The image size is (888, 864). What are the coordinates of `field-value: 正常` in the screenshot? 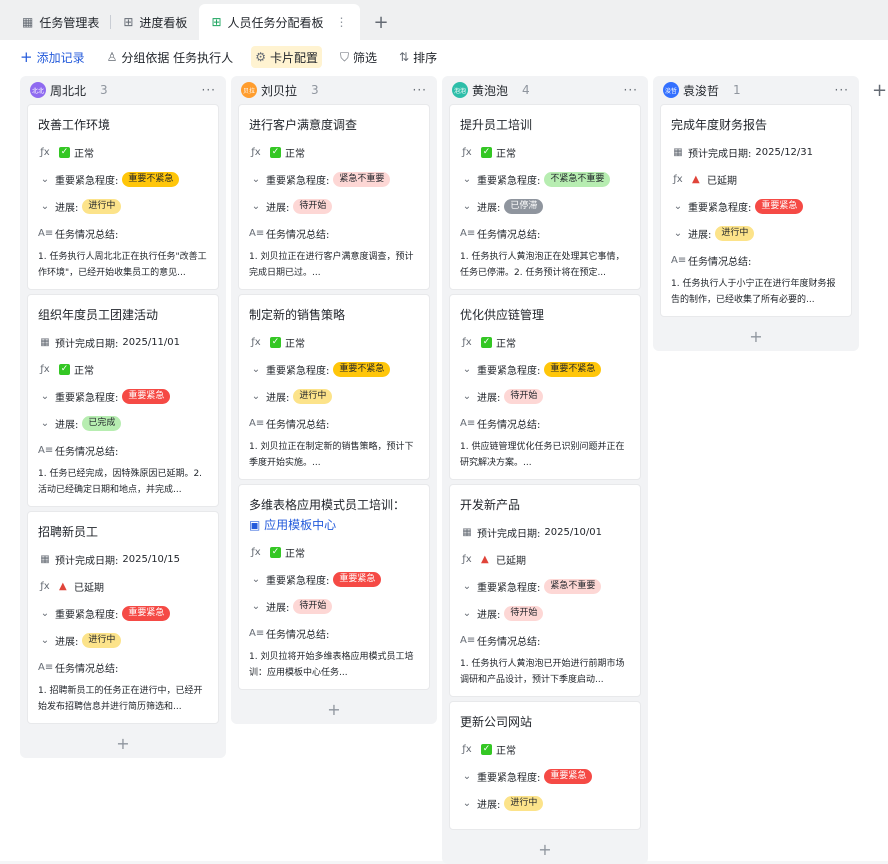 It's located at (506, 154).